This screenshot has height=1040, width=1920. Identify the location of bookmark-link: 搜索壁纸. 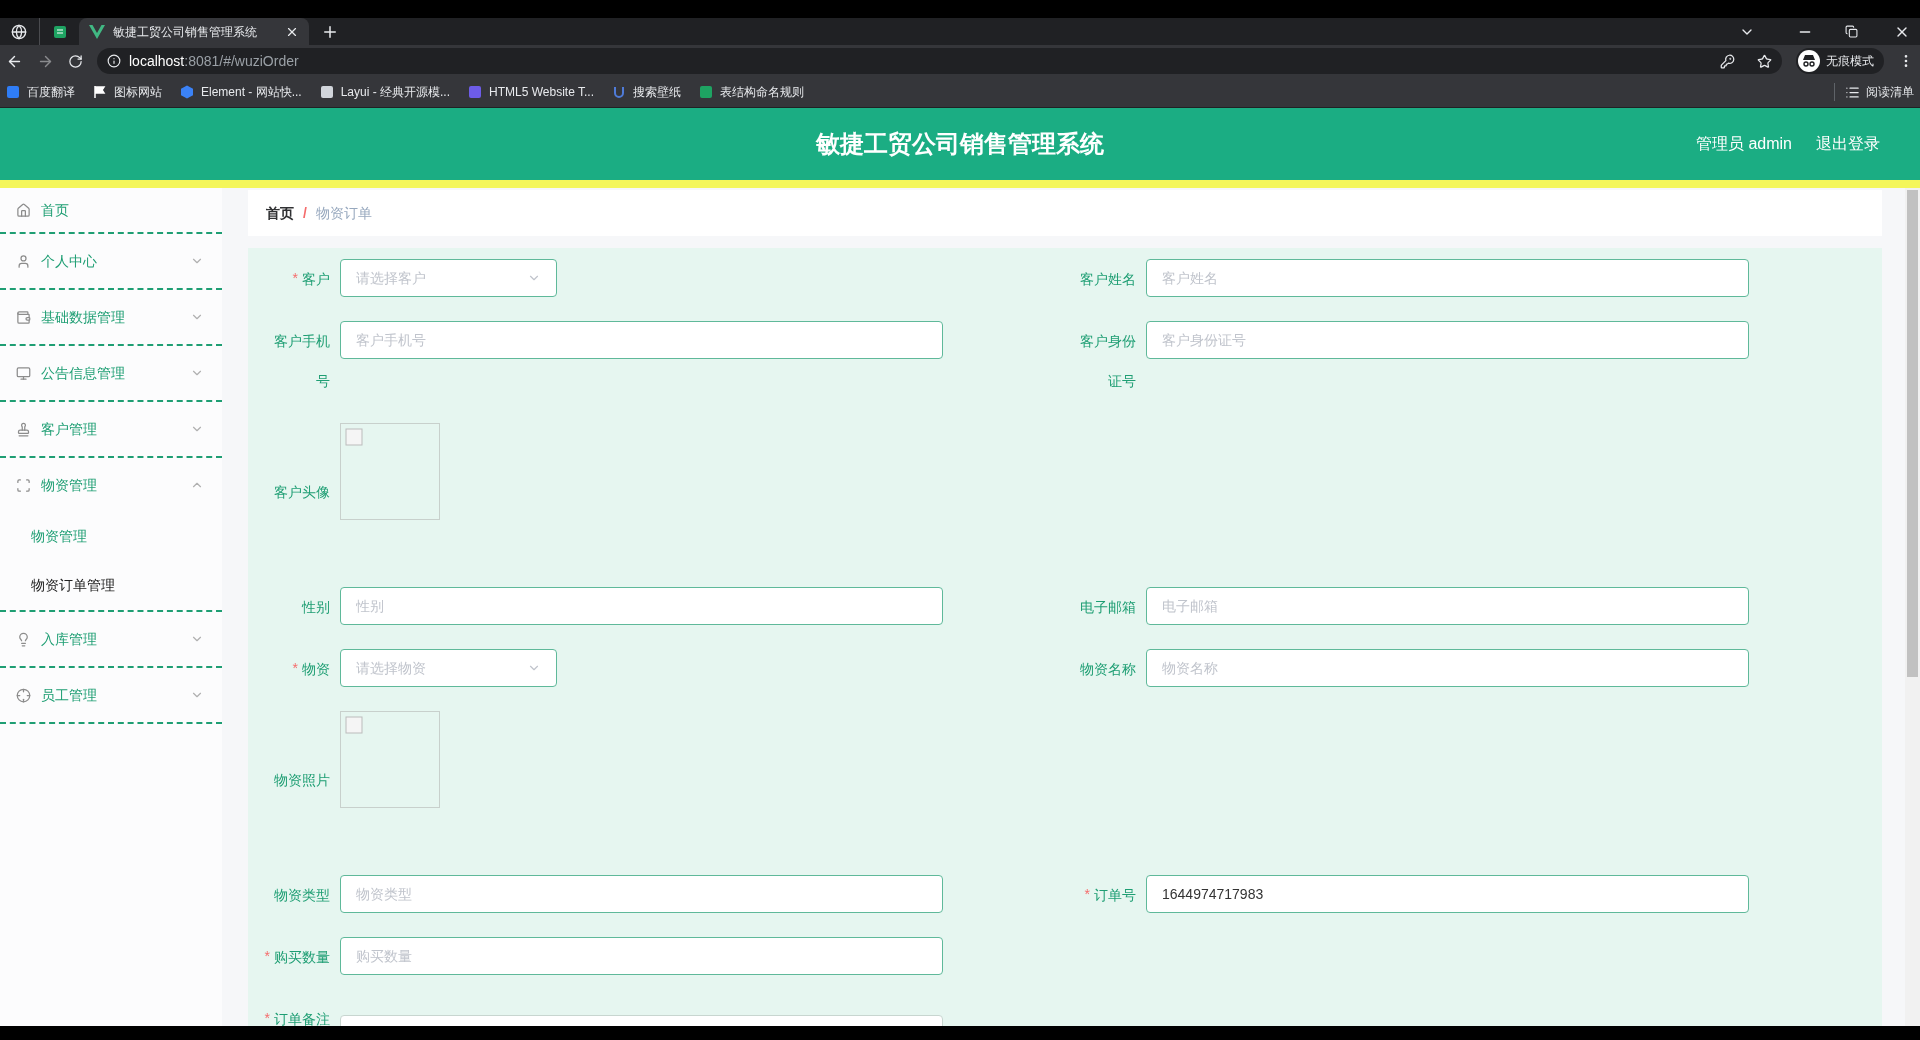
(646, 92).